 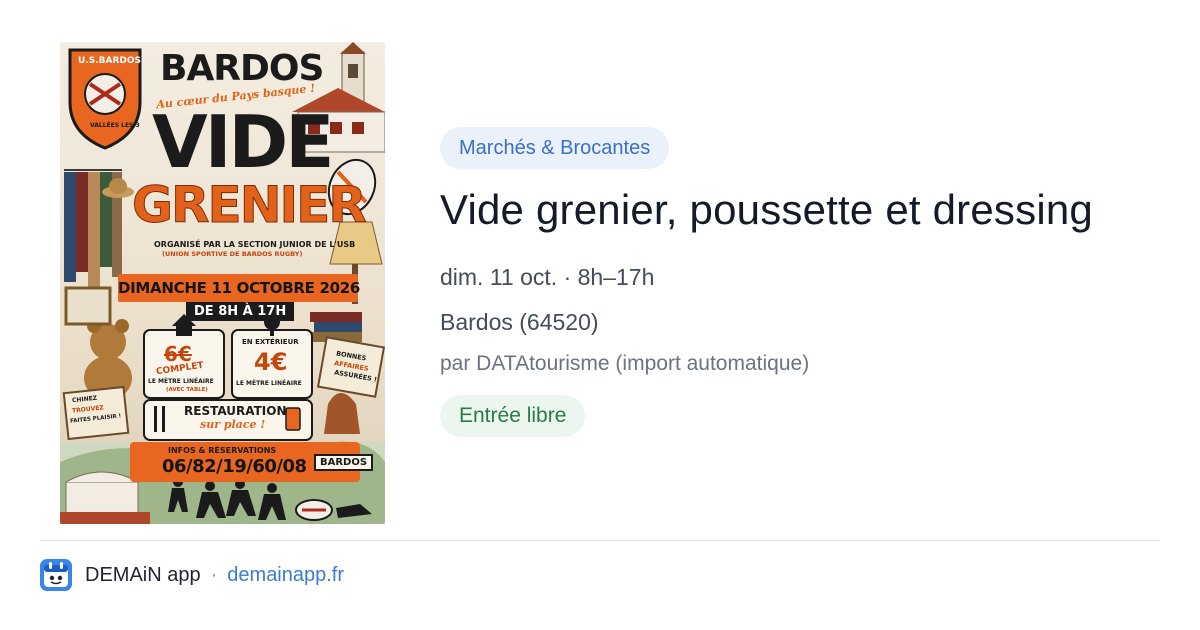 What do you see at coordinates (232, 254) in the screenshot?
I see `poster-organizer-sub: (UNION SPORTIVE DE BARDOS RUGBY)` at bounding box center [232, 254].